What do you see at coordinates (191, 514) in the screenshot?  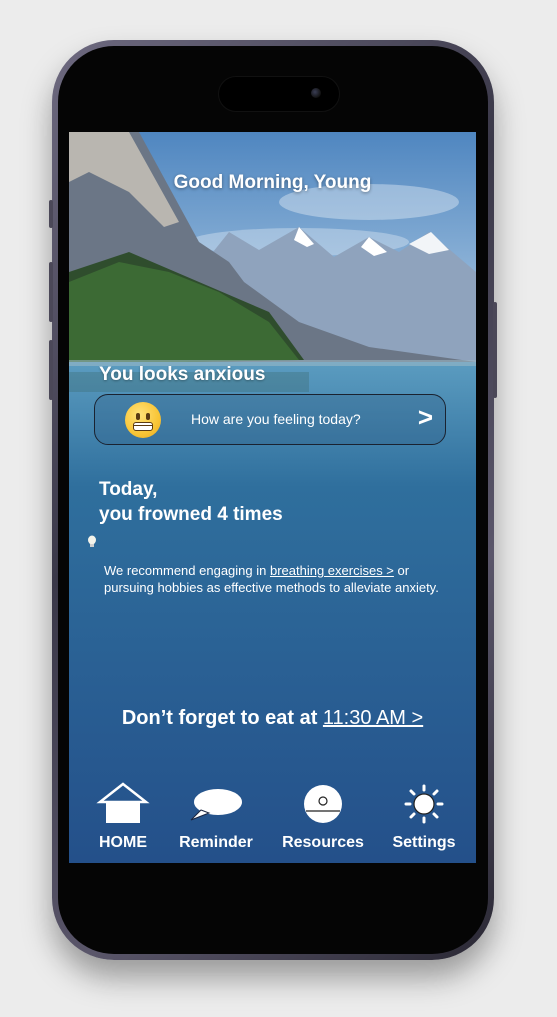 I see `frown-summary-line2: you frowned 4 times` at bounding box center [191, 514].